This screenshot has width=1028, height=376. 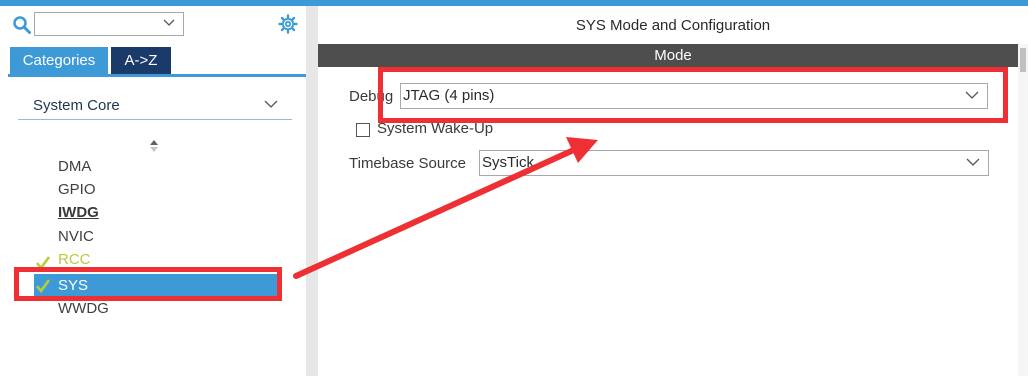 I want to click on search-icon, so click(x=22, y=25).